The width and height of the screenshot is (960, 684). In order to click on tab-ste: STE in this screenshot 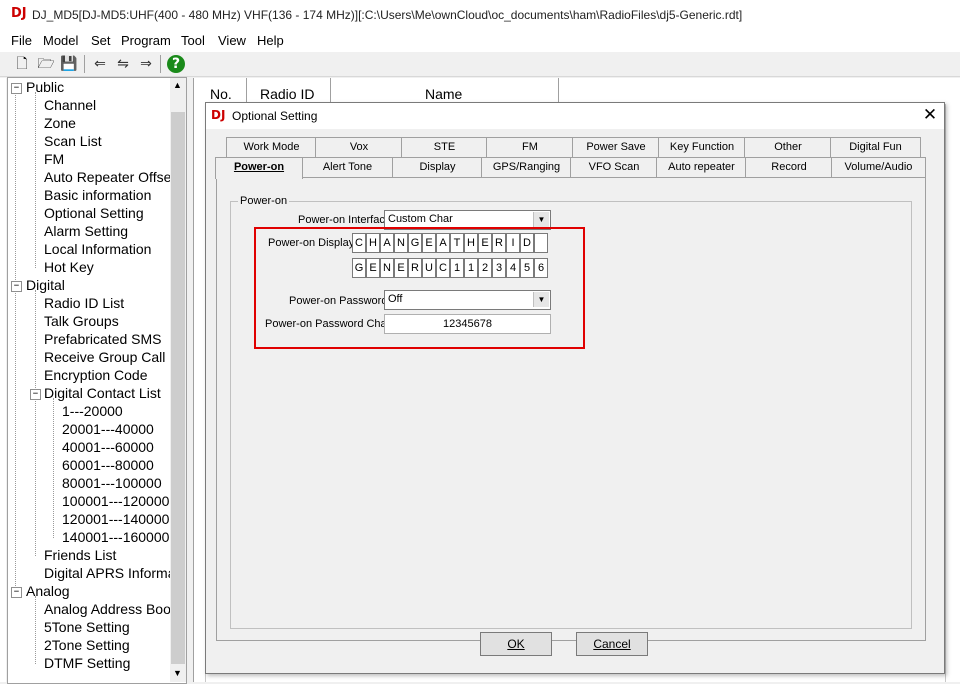, I will do `click(444, 147)`.